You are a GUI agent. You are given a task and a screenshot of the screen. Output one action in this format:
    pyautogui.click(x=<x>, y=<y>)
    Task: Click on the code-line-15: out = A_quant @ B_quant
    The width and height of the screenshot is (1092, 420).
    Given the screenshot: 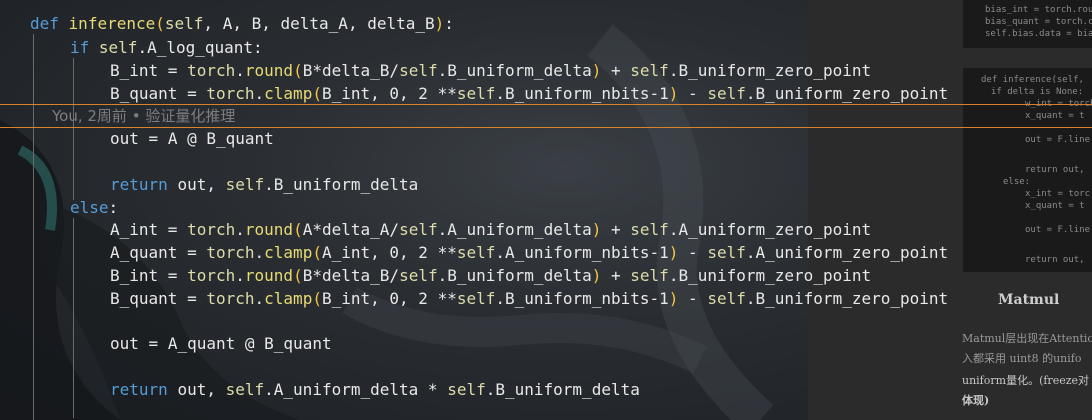 What is the action you would take?
    pyautogui.click(x=221, y=343)
    